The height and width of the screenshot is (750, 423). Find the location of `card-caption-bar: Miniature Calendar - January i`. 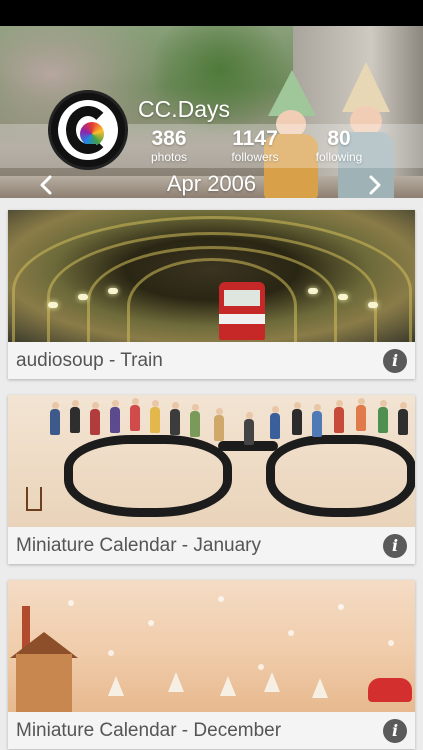

card-caption-bar: Miniature Calendar - January i is located at coordinates (211, 545).